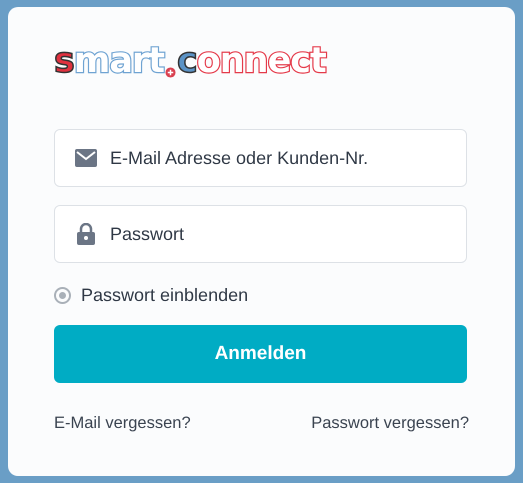 This screenshot has width=523, height=483. I want to click on logo-text: onnect, so click(261, 61).